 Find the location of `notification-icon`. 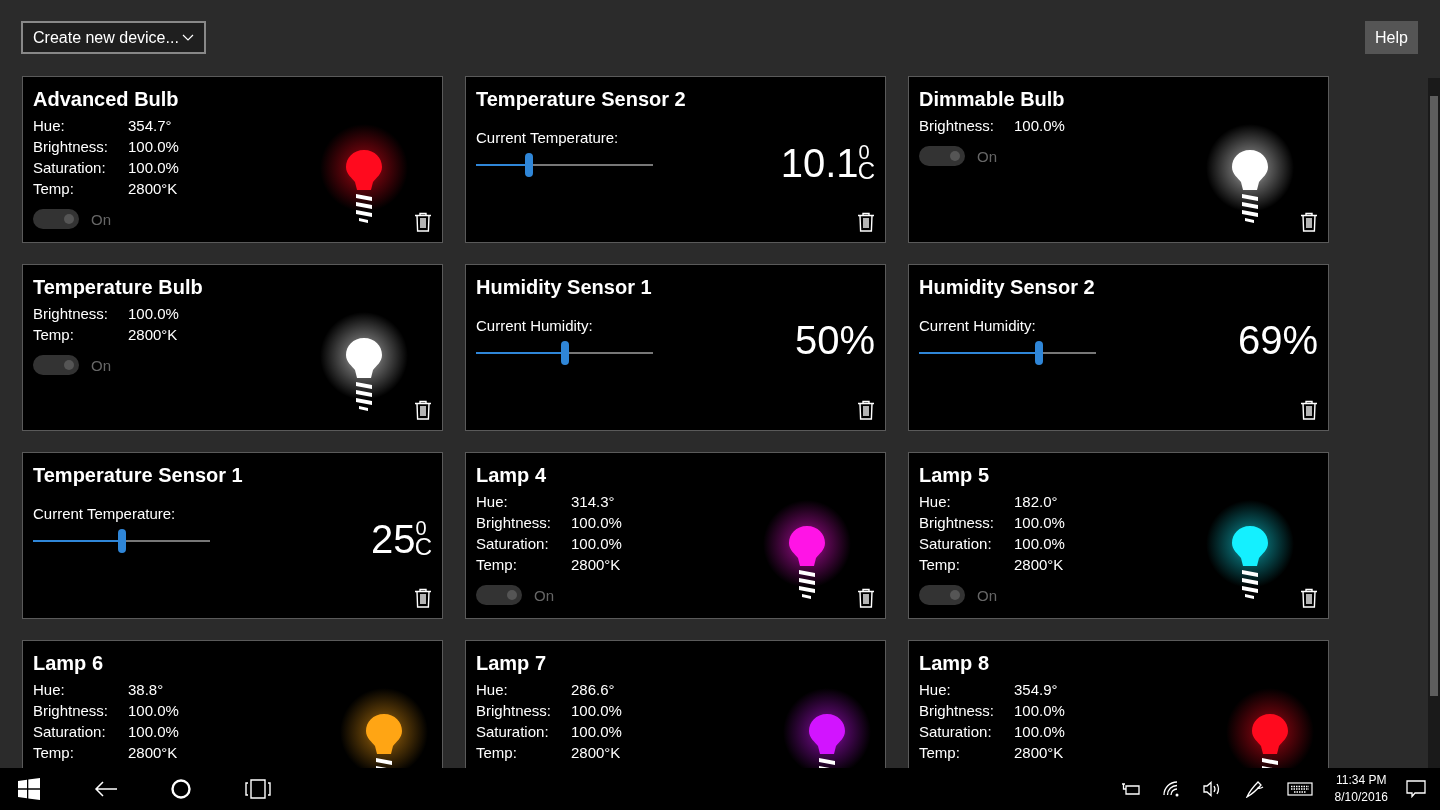

notification-icon is located at coordinates (1416, 789).